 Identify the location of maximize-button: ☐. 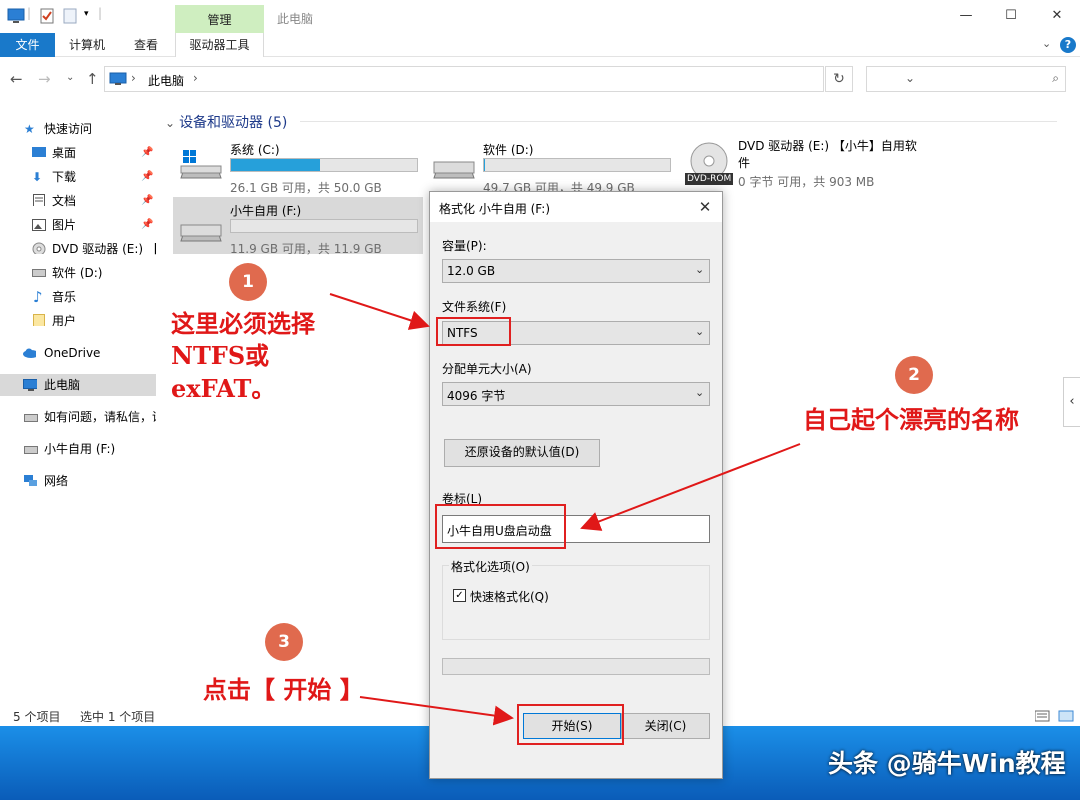
(1011, 16).